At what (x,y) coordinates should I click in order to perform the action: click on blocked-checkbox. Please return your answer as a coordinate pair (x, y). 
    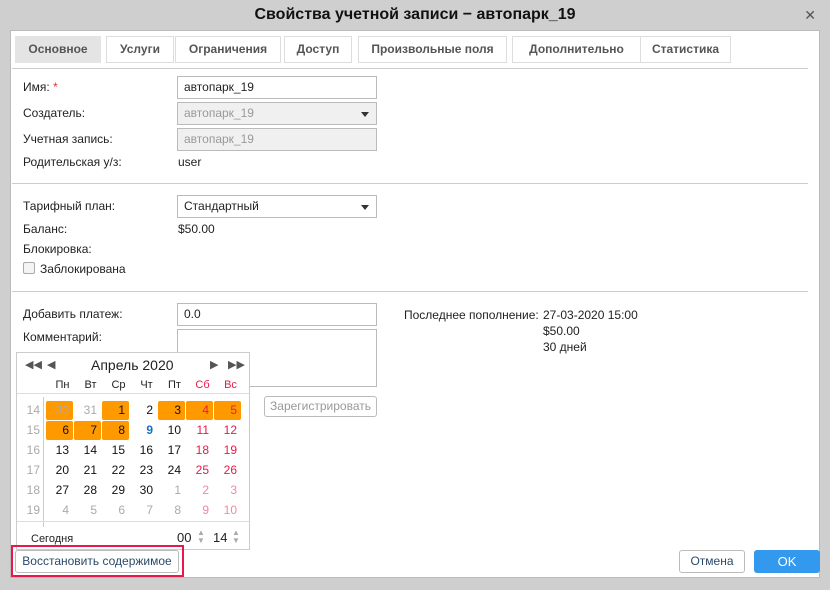
    Looking at the image, I should click on (29, 268).